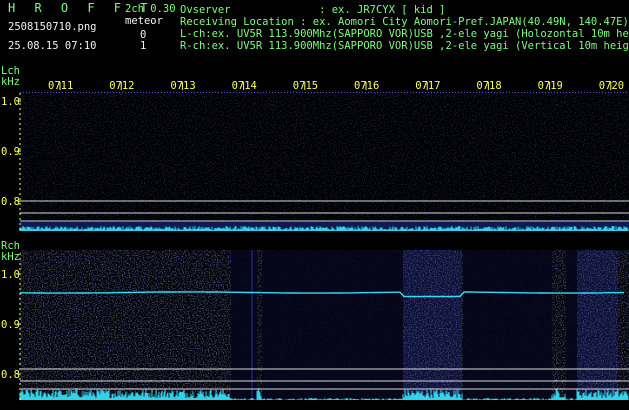 The height and width of the screenshot is (410, 629). What do you see at coordinates (244, 86) in the screenshot?
I see `time-tick-label: 0714` at bounding box center [244, 86].